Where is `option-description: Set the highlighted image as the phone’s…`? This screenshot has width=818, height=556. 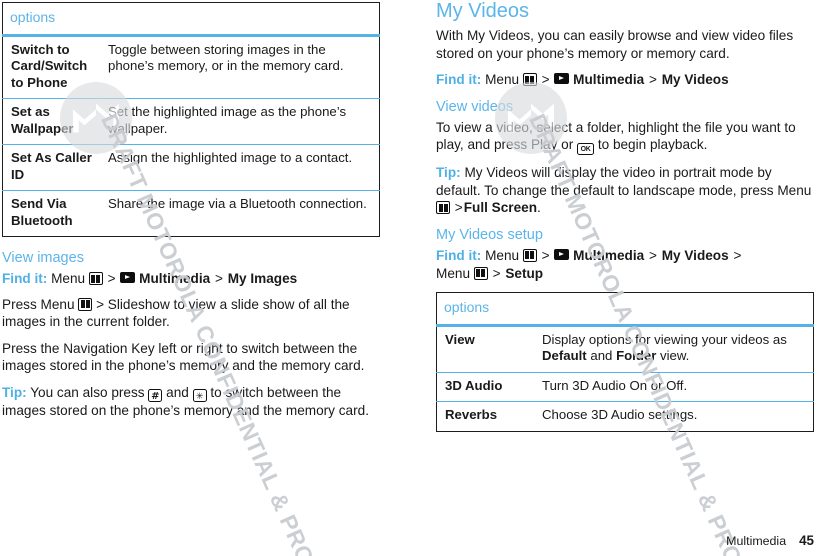
option-description: Set the highlighted image as the phone’s… is located at coordinates (242, 121).